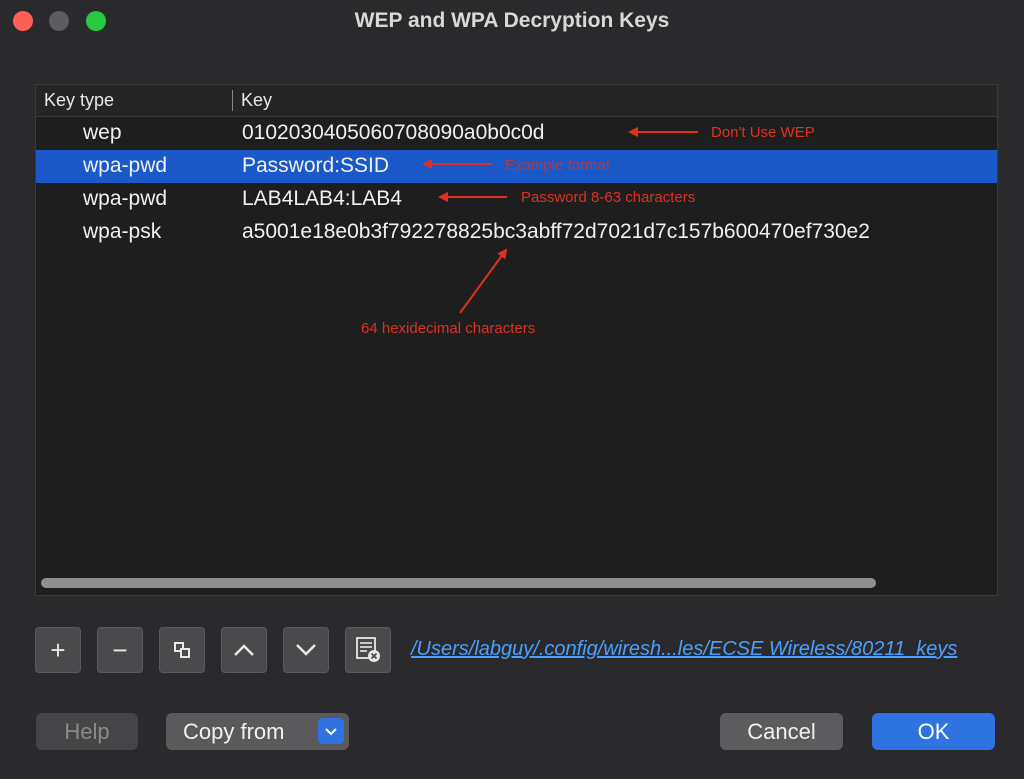  Describe the element at coordinates (608, 197) in the screenshot. I see `annotation-password-length: Password 8-63 characters` at that location.